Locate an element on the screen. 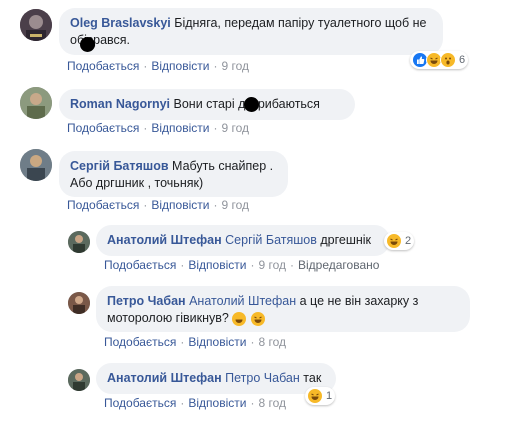  comment-text: так is located at coordinates (312, 378).